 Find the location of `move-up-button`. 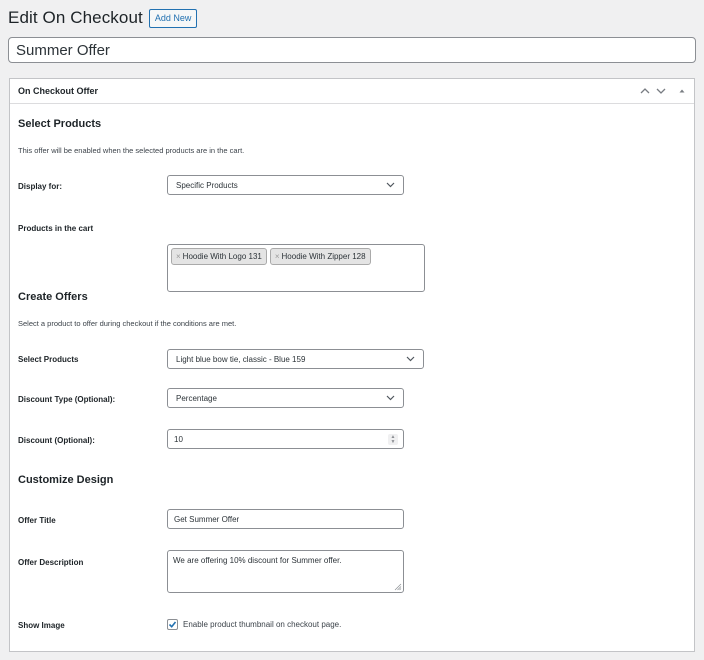

move-up-button is located at coordinates (645, 91).